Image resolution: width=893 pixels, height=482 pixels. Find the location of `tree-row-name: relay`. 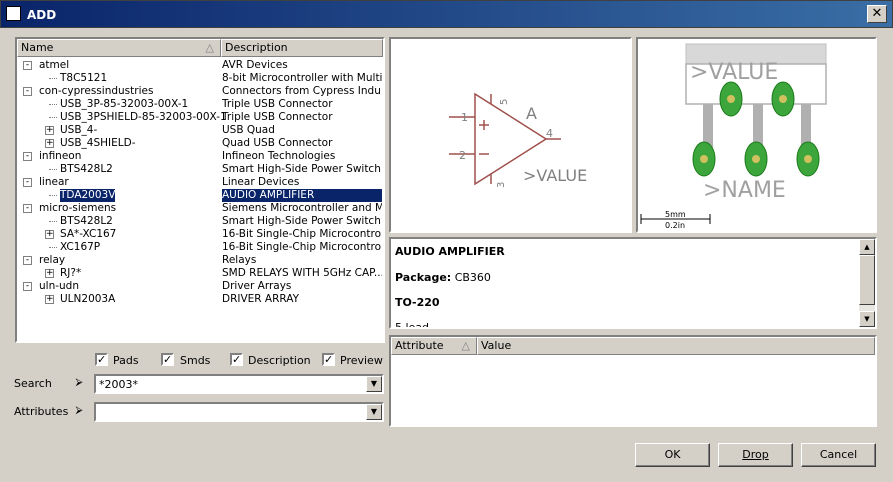

tree-row-name: relay is located at coordinates (52, 260).